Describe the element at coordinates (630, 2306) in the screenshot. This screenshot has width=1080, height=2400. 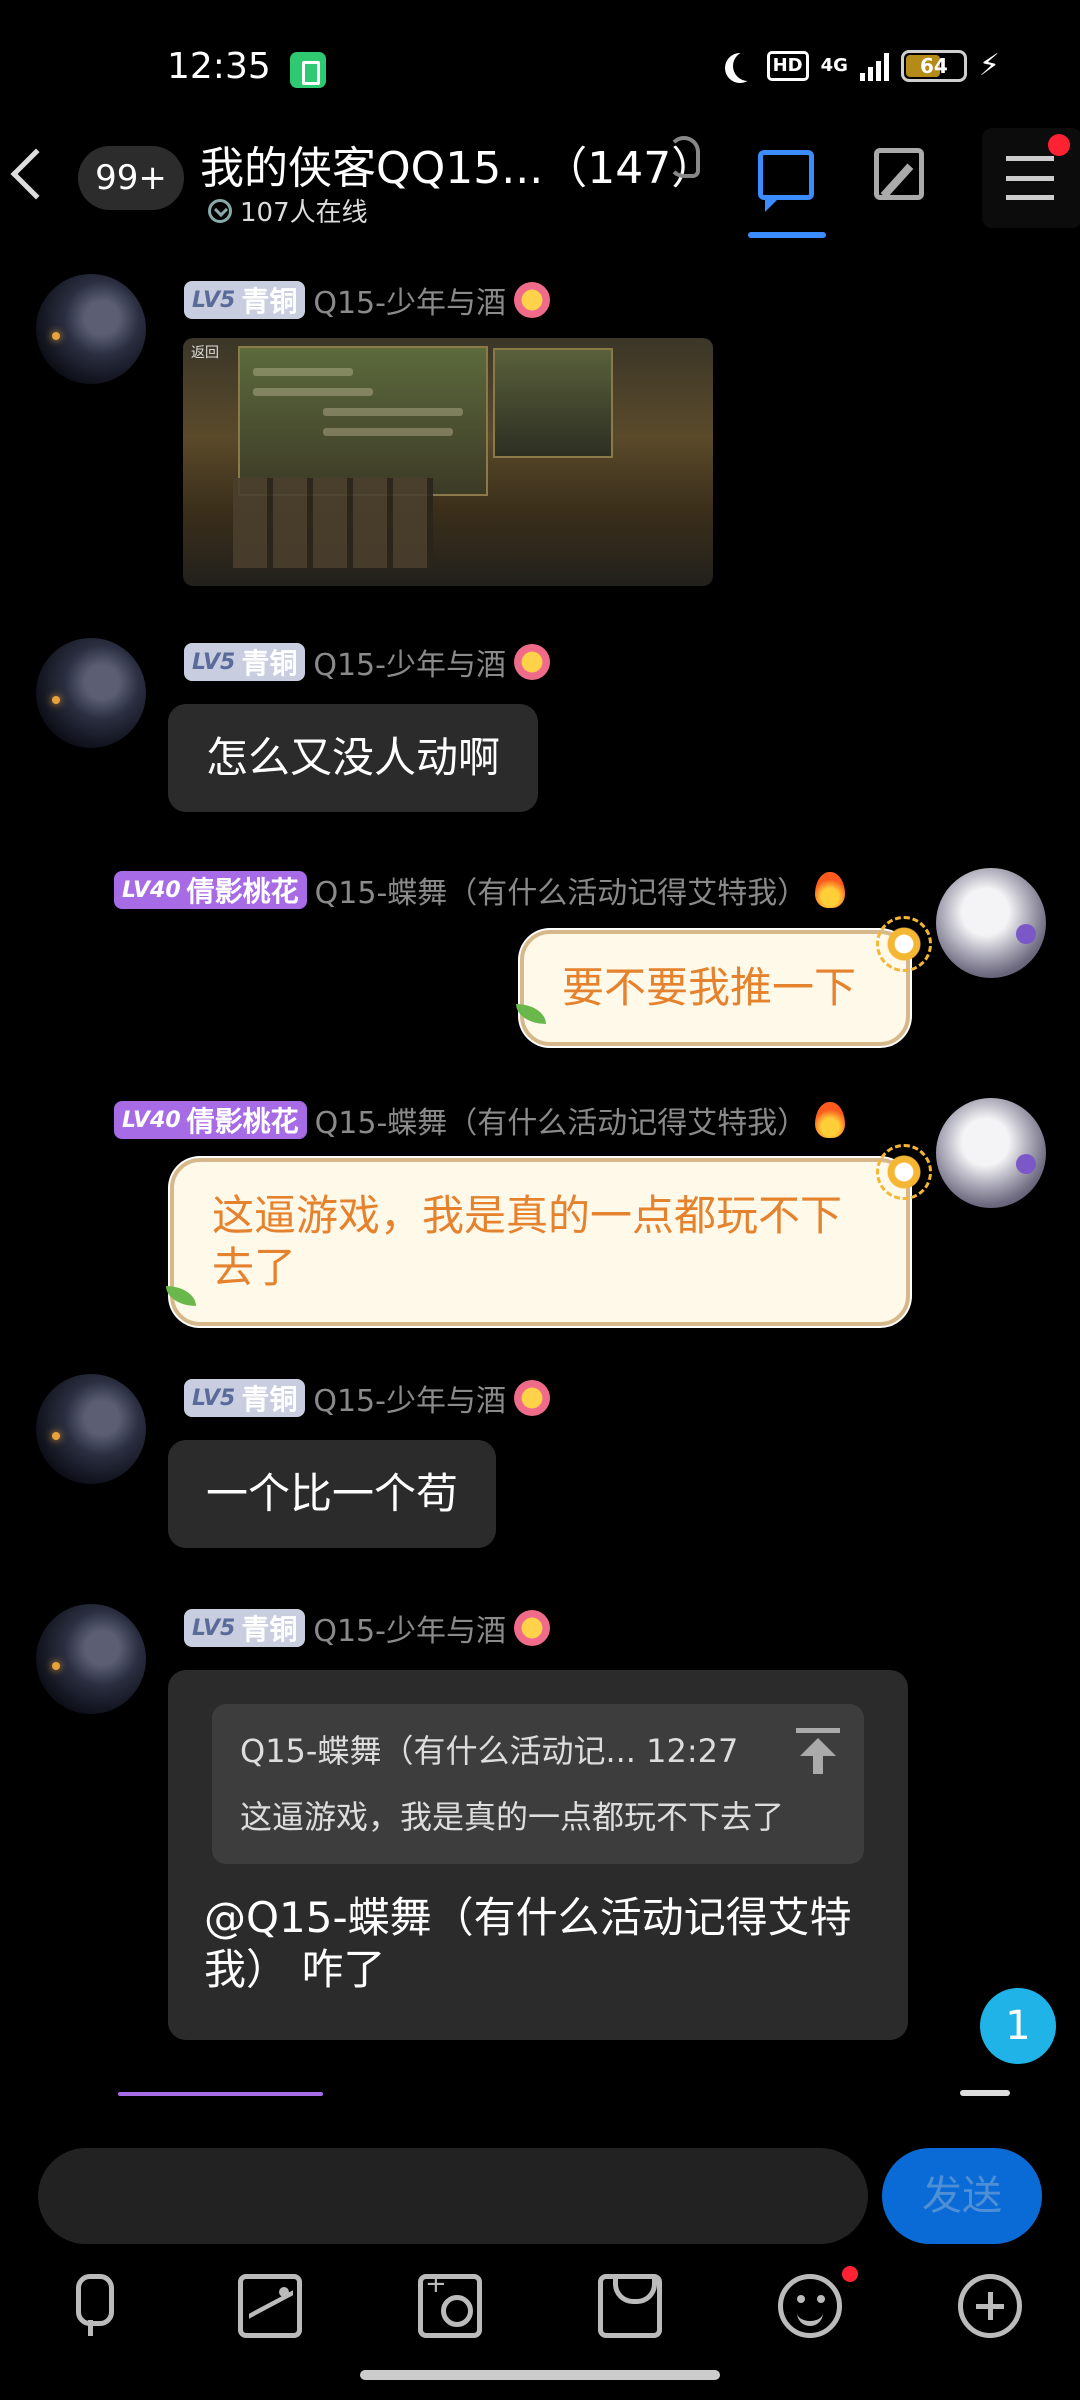
I see `red-packet-icon` at that location.